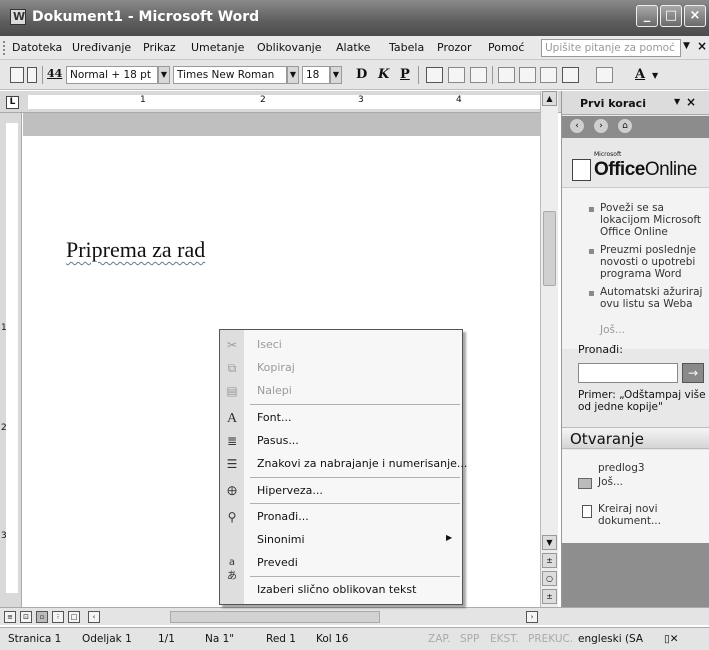  Describe the element at coordinates (439, 639) in the screenshot. I see `status-record: ZAP.` at that location.